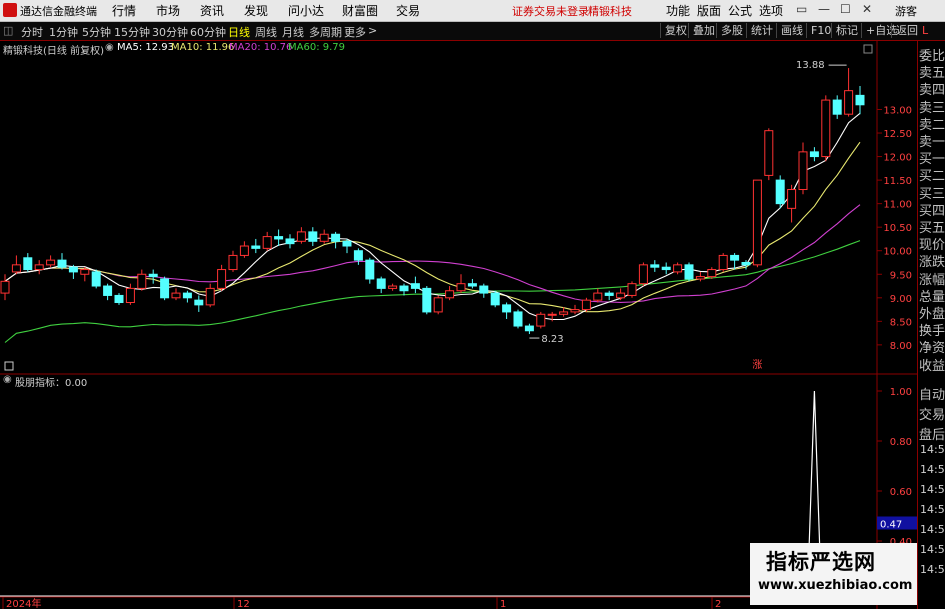 The width and height of the screenshot is (945, 609). I want to click on side-label: 总量, so click(932, 297).